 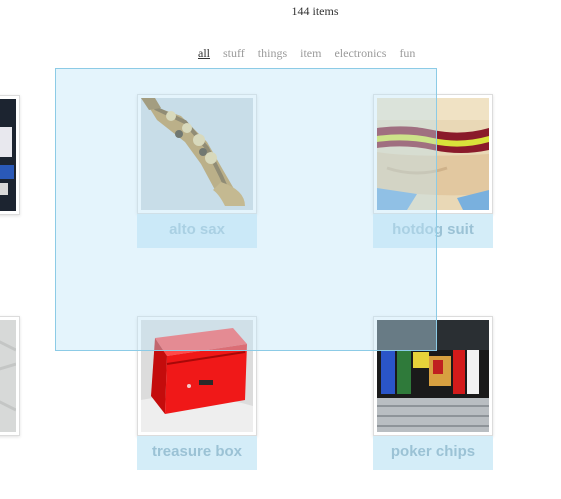 I want to click on filter-bar: all stuff things item electronics fun, so click(x=306, y=53).